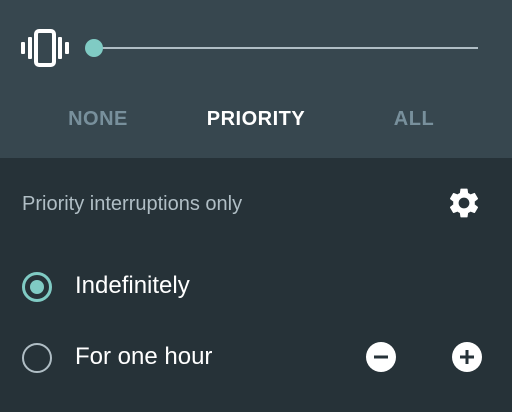  What do you see at coordinates (37, 358) in the screenshot?
I see `radio-for-one-hour` at bounding box center [37, 358].